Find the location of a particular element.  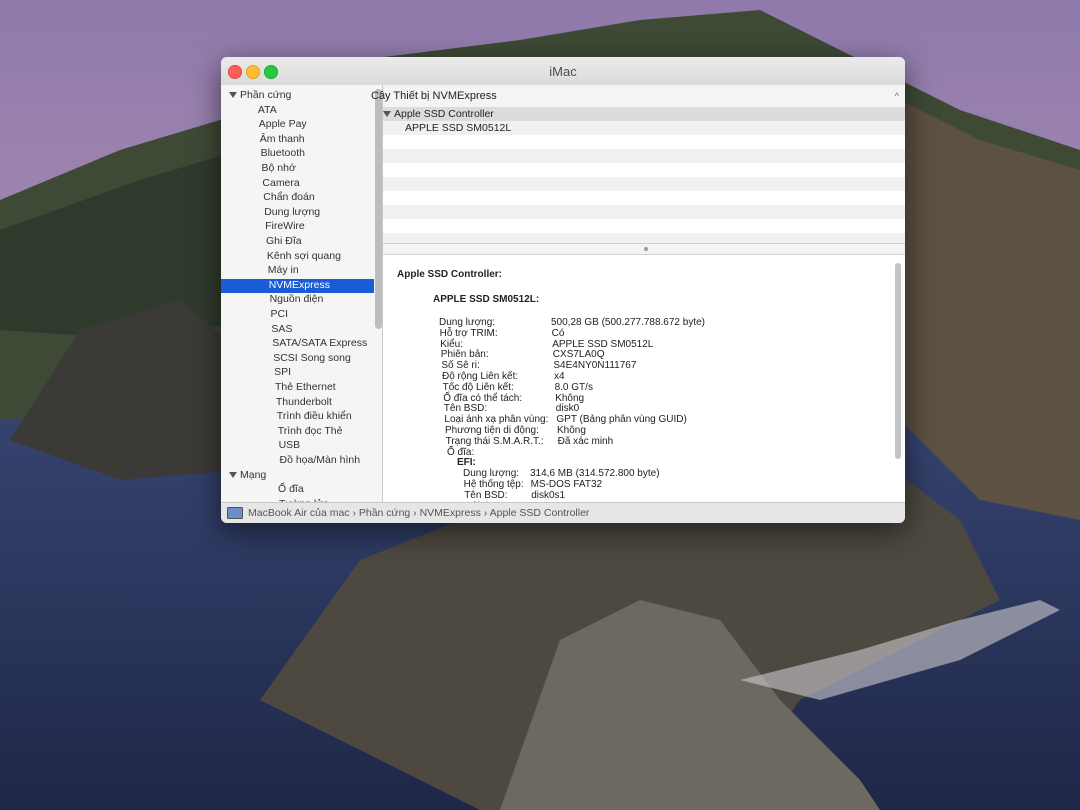

sidebar-item: SATA/SATA Express is located at coordinates (297, 344).